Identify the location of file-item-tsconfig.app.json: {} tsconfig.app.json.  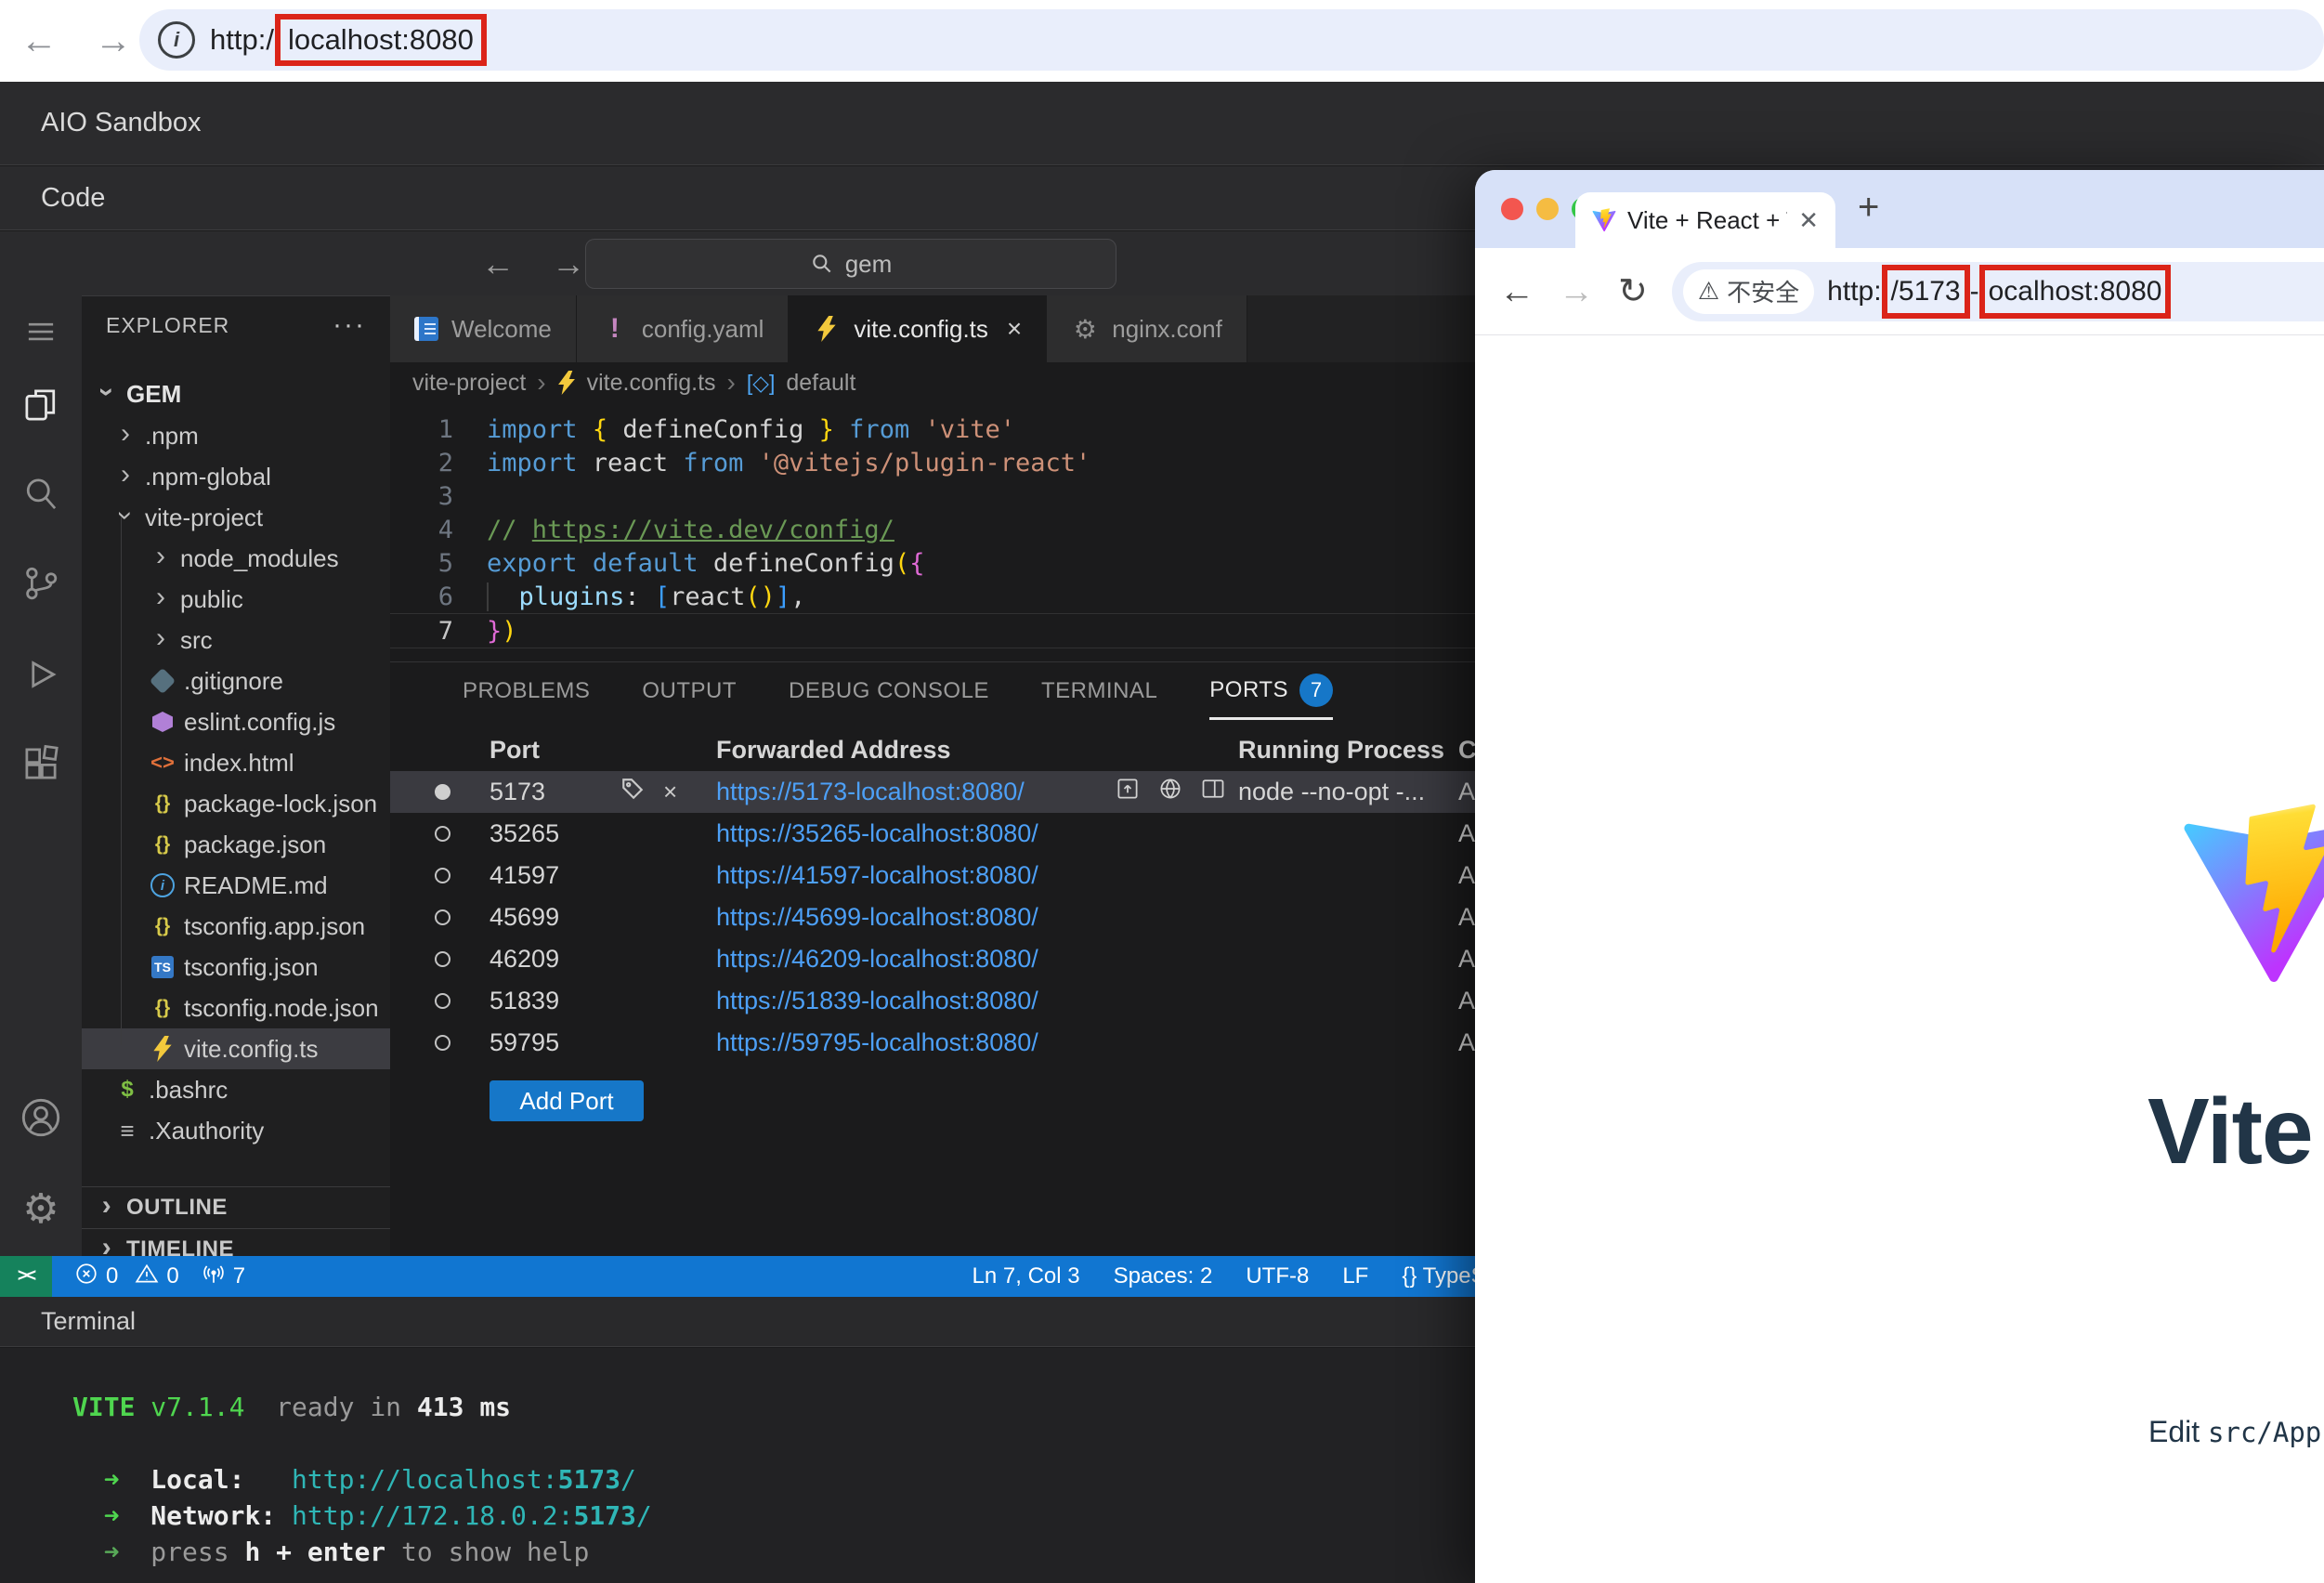
(236, 927).